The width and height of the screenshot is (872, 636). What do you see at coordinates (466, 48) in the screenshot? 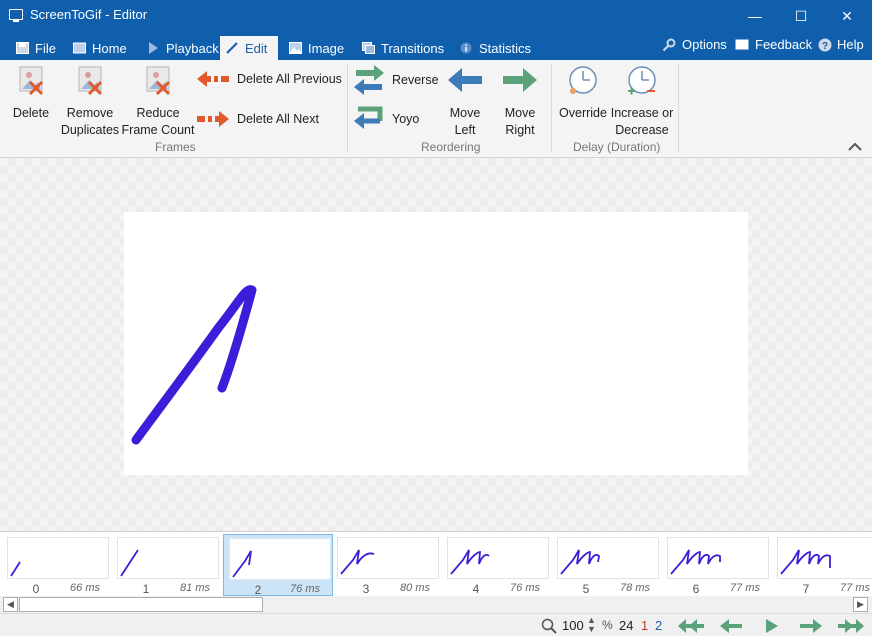
I see `info-icon` at bounding box center [466, 48].